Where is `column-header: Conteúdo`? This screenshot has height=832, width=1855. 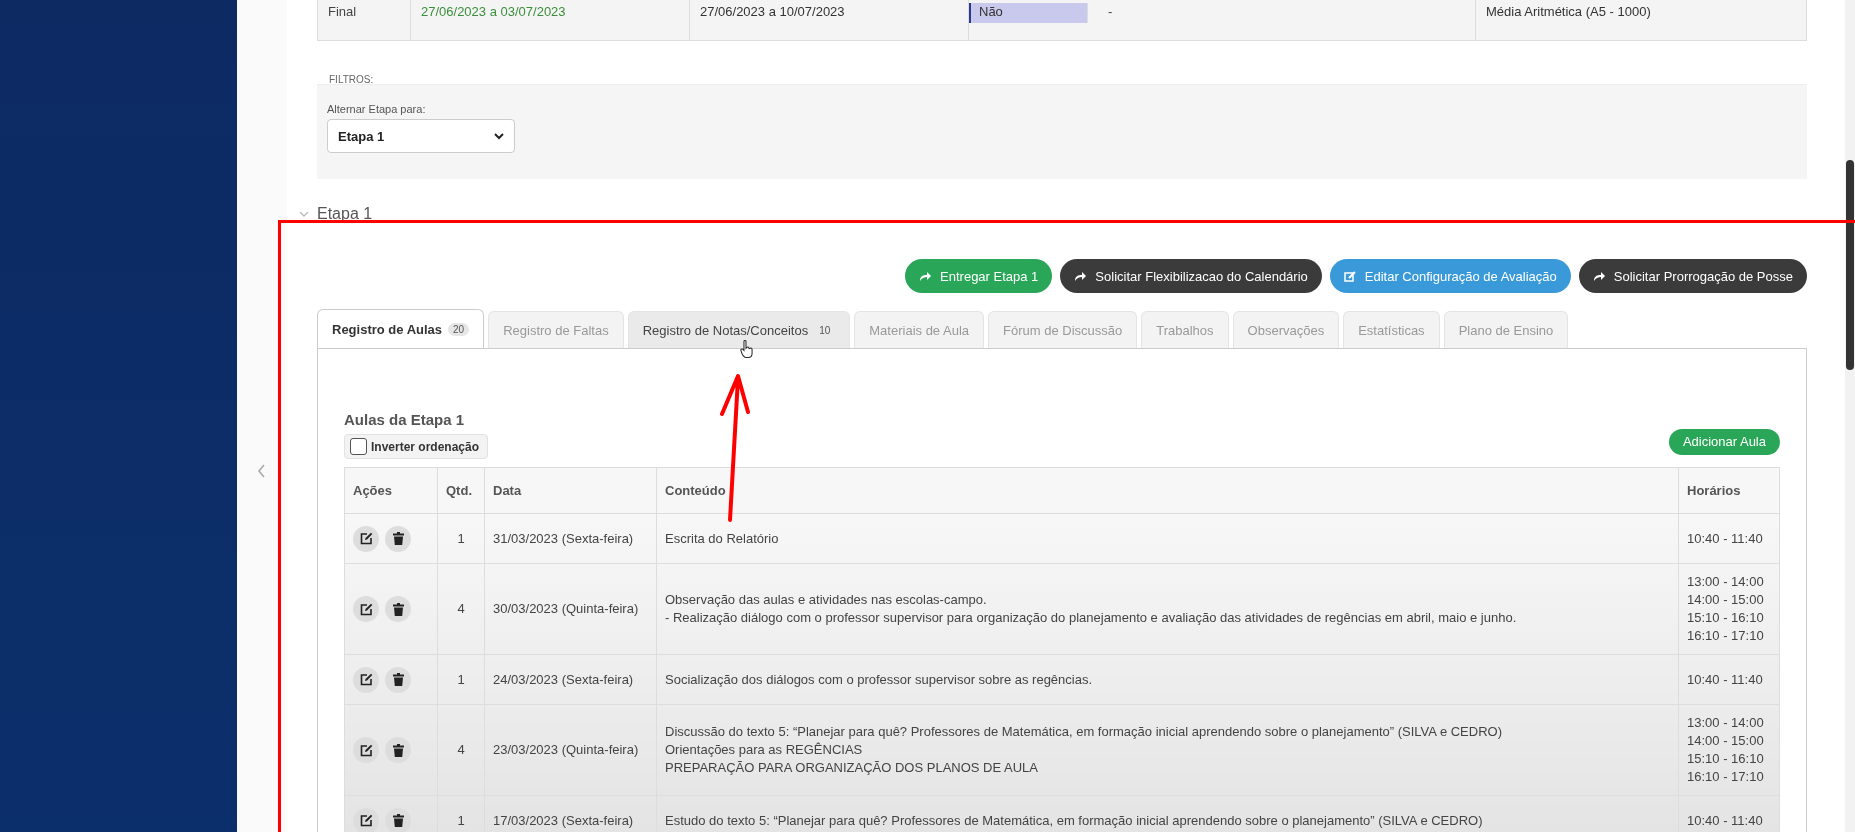
column-header: Conteúdo is located at coordinates (1167, 490).